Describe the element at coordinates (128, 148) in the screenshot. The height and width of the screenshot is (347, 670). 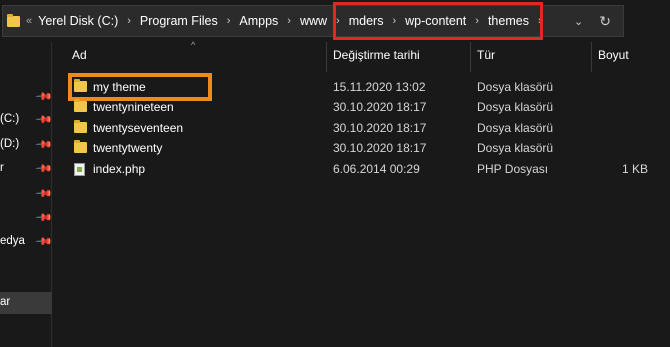
I see `file-name: twentytwenty` at that location.